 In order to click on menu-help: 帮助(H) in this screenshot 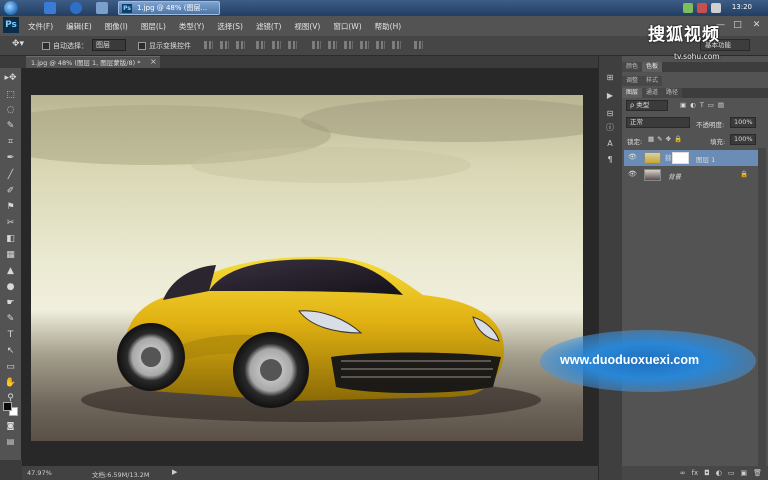, I will do `click(388, 26)`.